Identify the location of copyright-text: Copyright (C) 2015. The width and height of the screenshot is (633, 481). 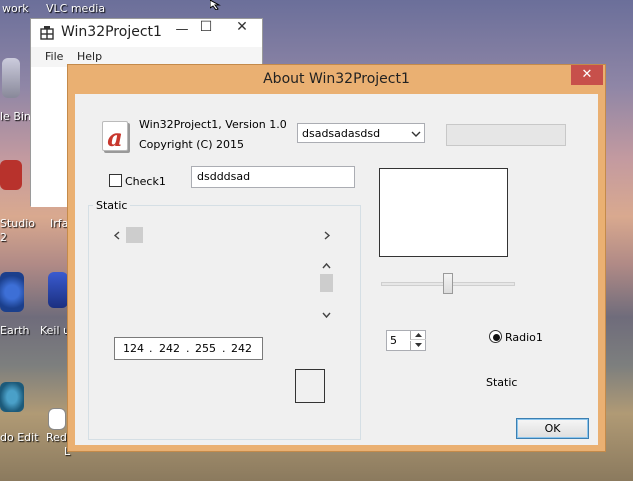
(191, 144).